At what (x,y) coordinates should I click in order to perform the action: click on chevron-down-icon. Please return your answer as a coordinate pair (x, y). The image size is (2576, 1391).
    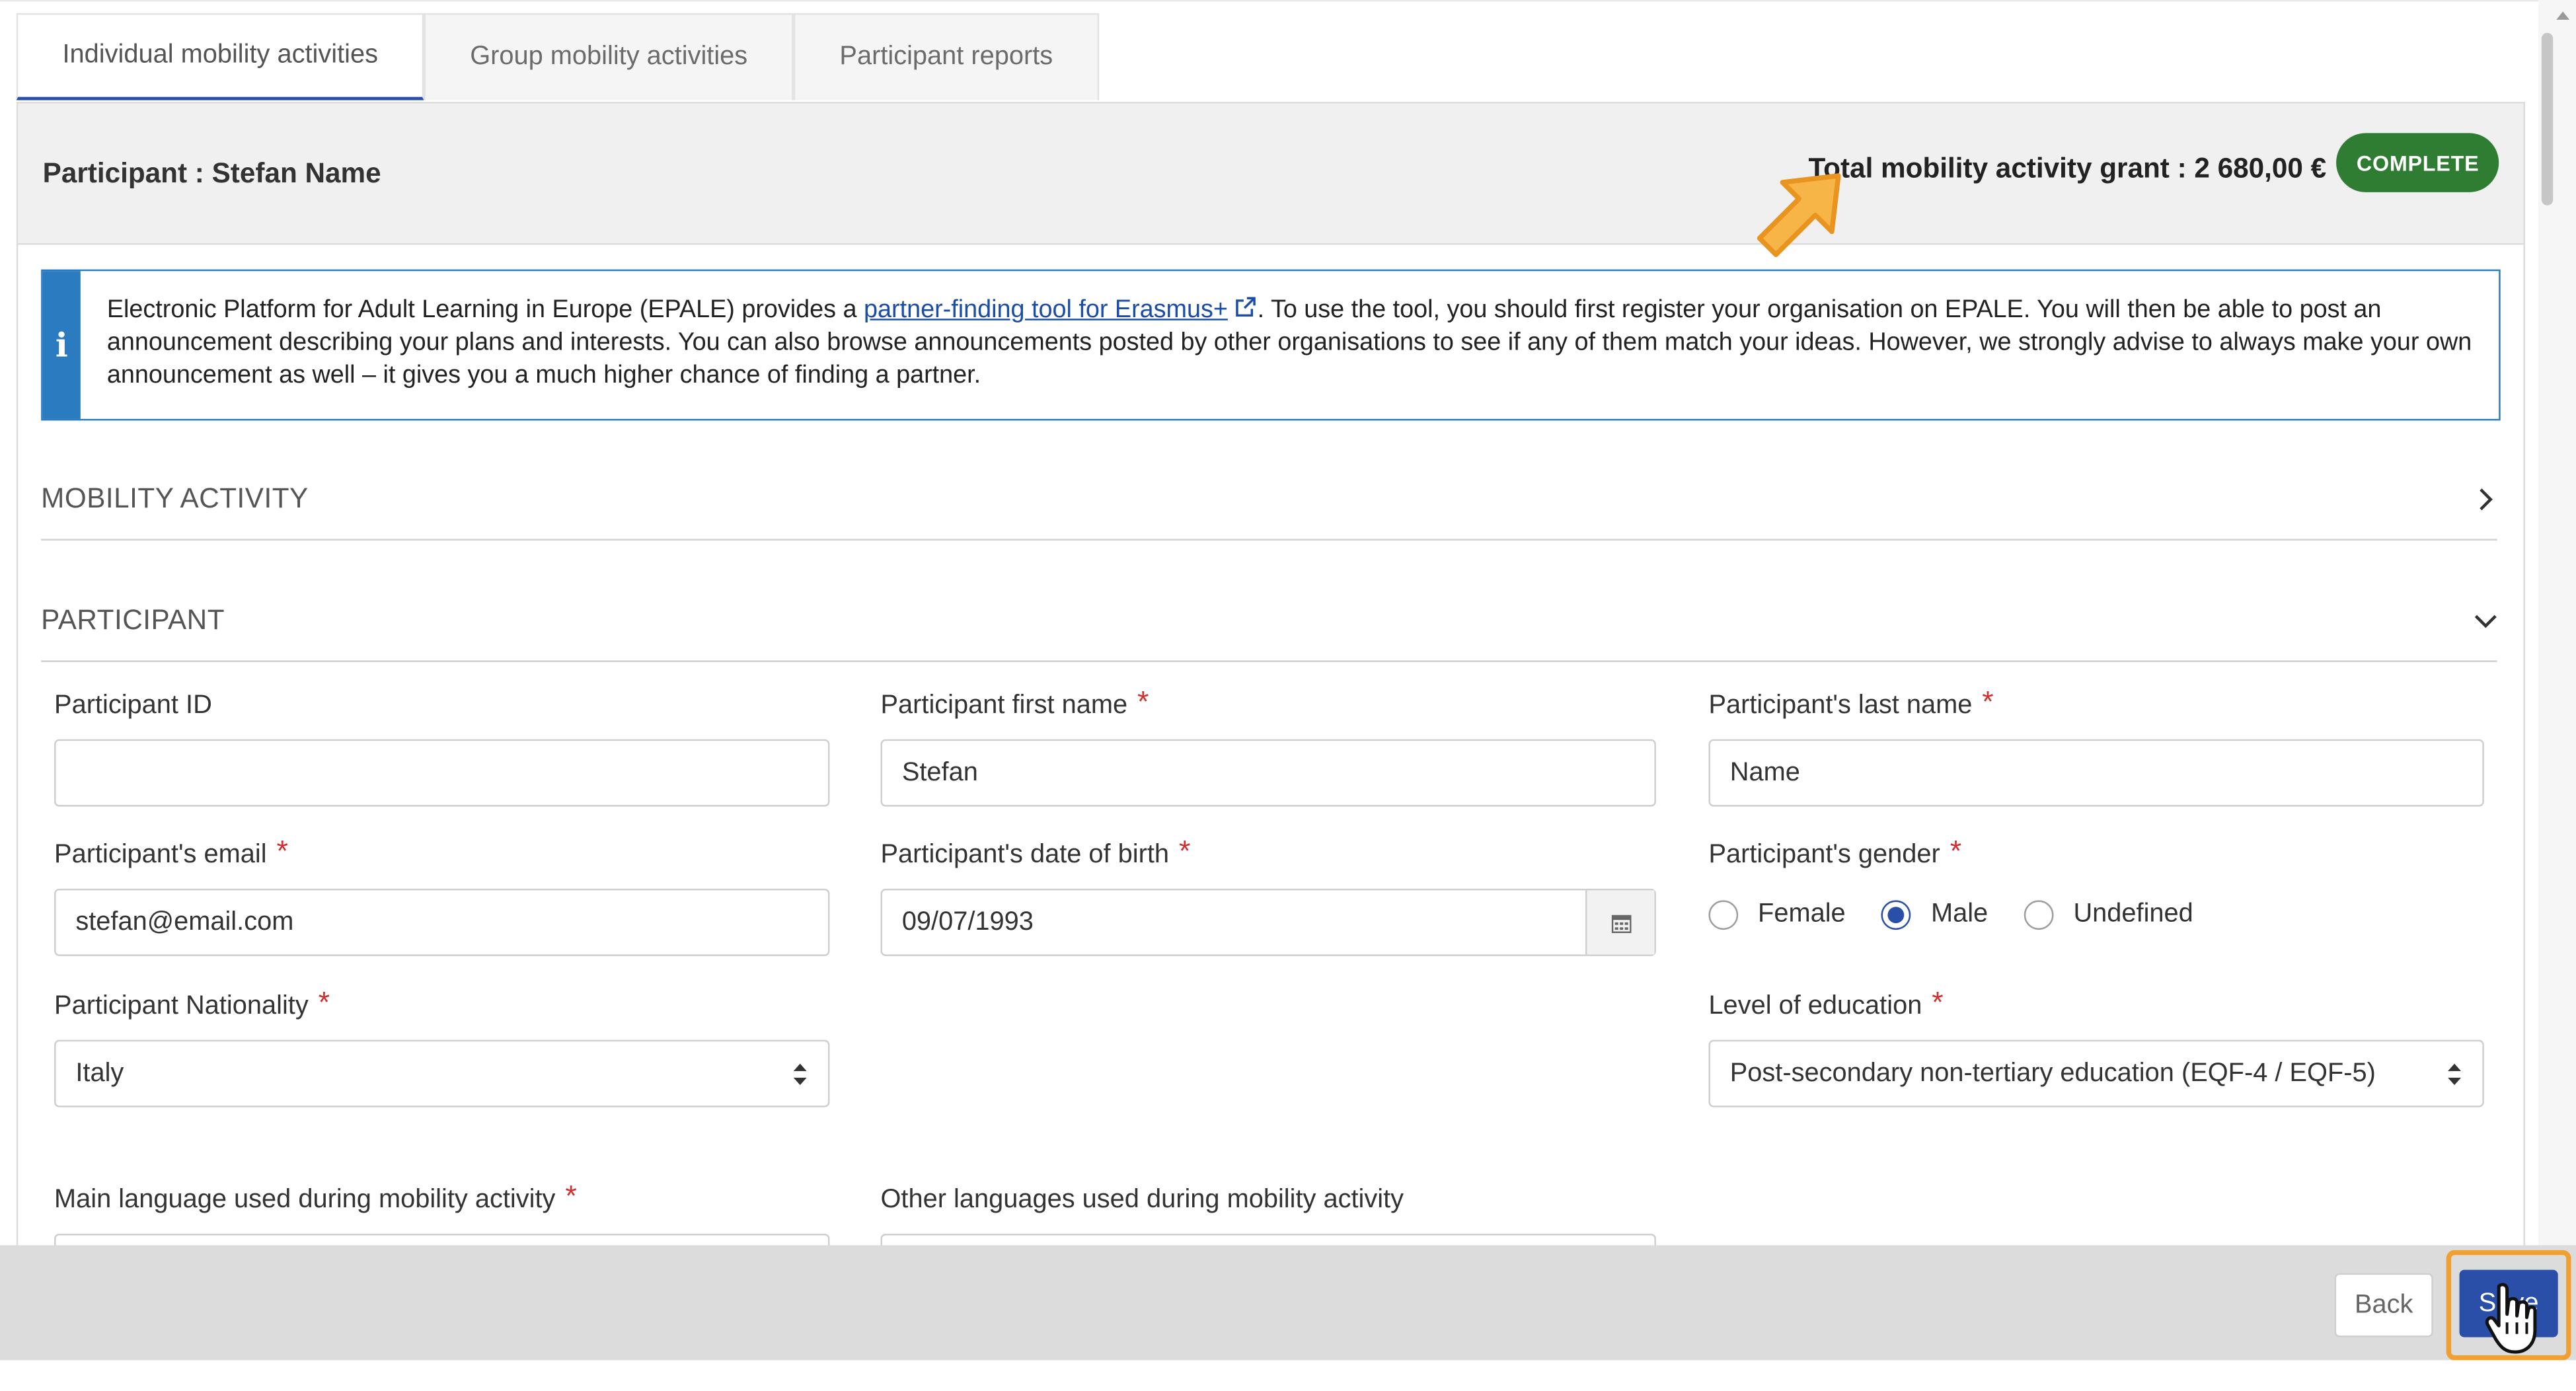
    Looking at the image, I should click on (2485, 621).